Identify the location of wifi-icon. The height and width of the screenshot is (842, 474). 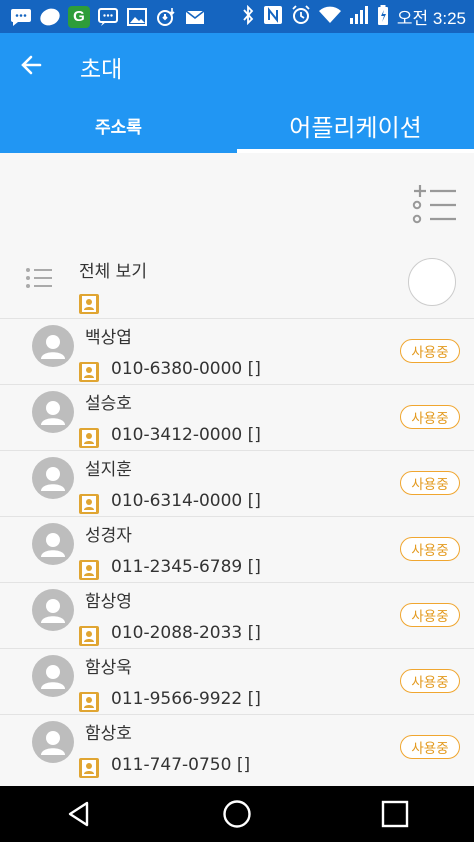
(329, 17).